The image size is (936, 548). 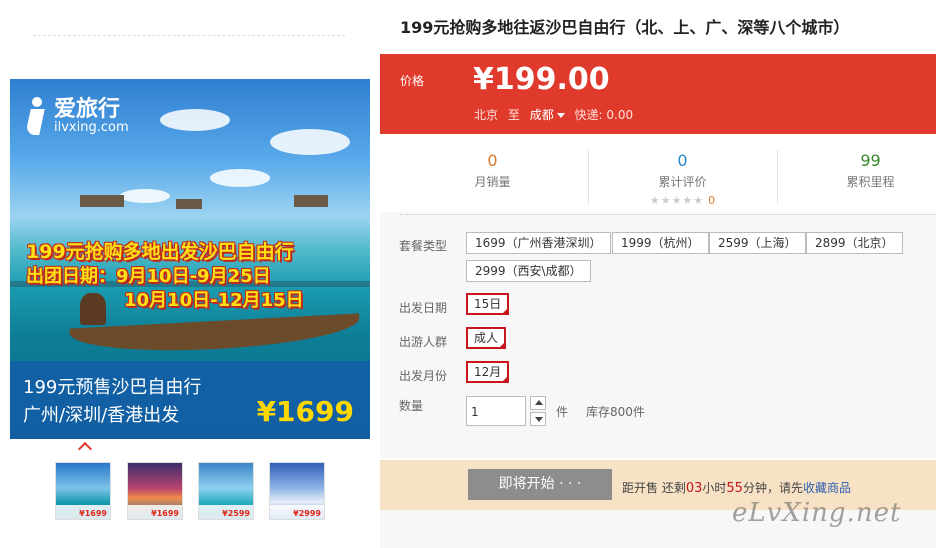 I want to click on ilvxing-logo: 爱旅行 ilvxing.com, so click(x=77, y=117).